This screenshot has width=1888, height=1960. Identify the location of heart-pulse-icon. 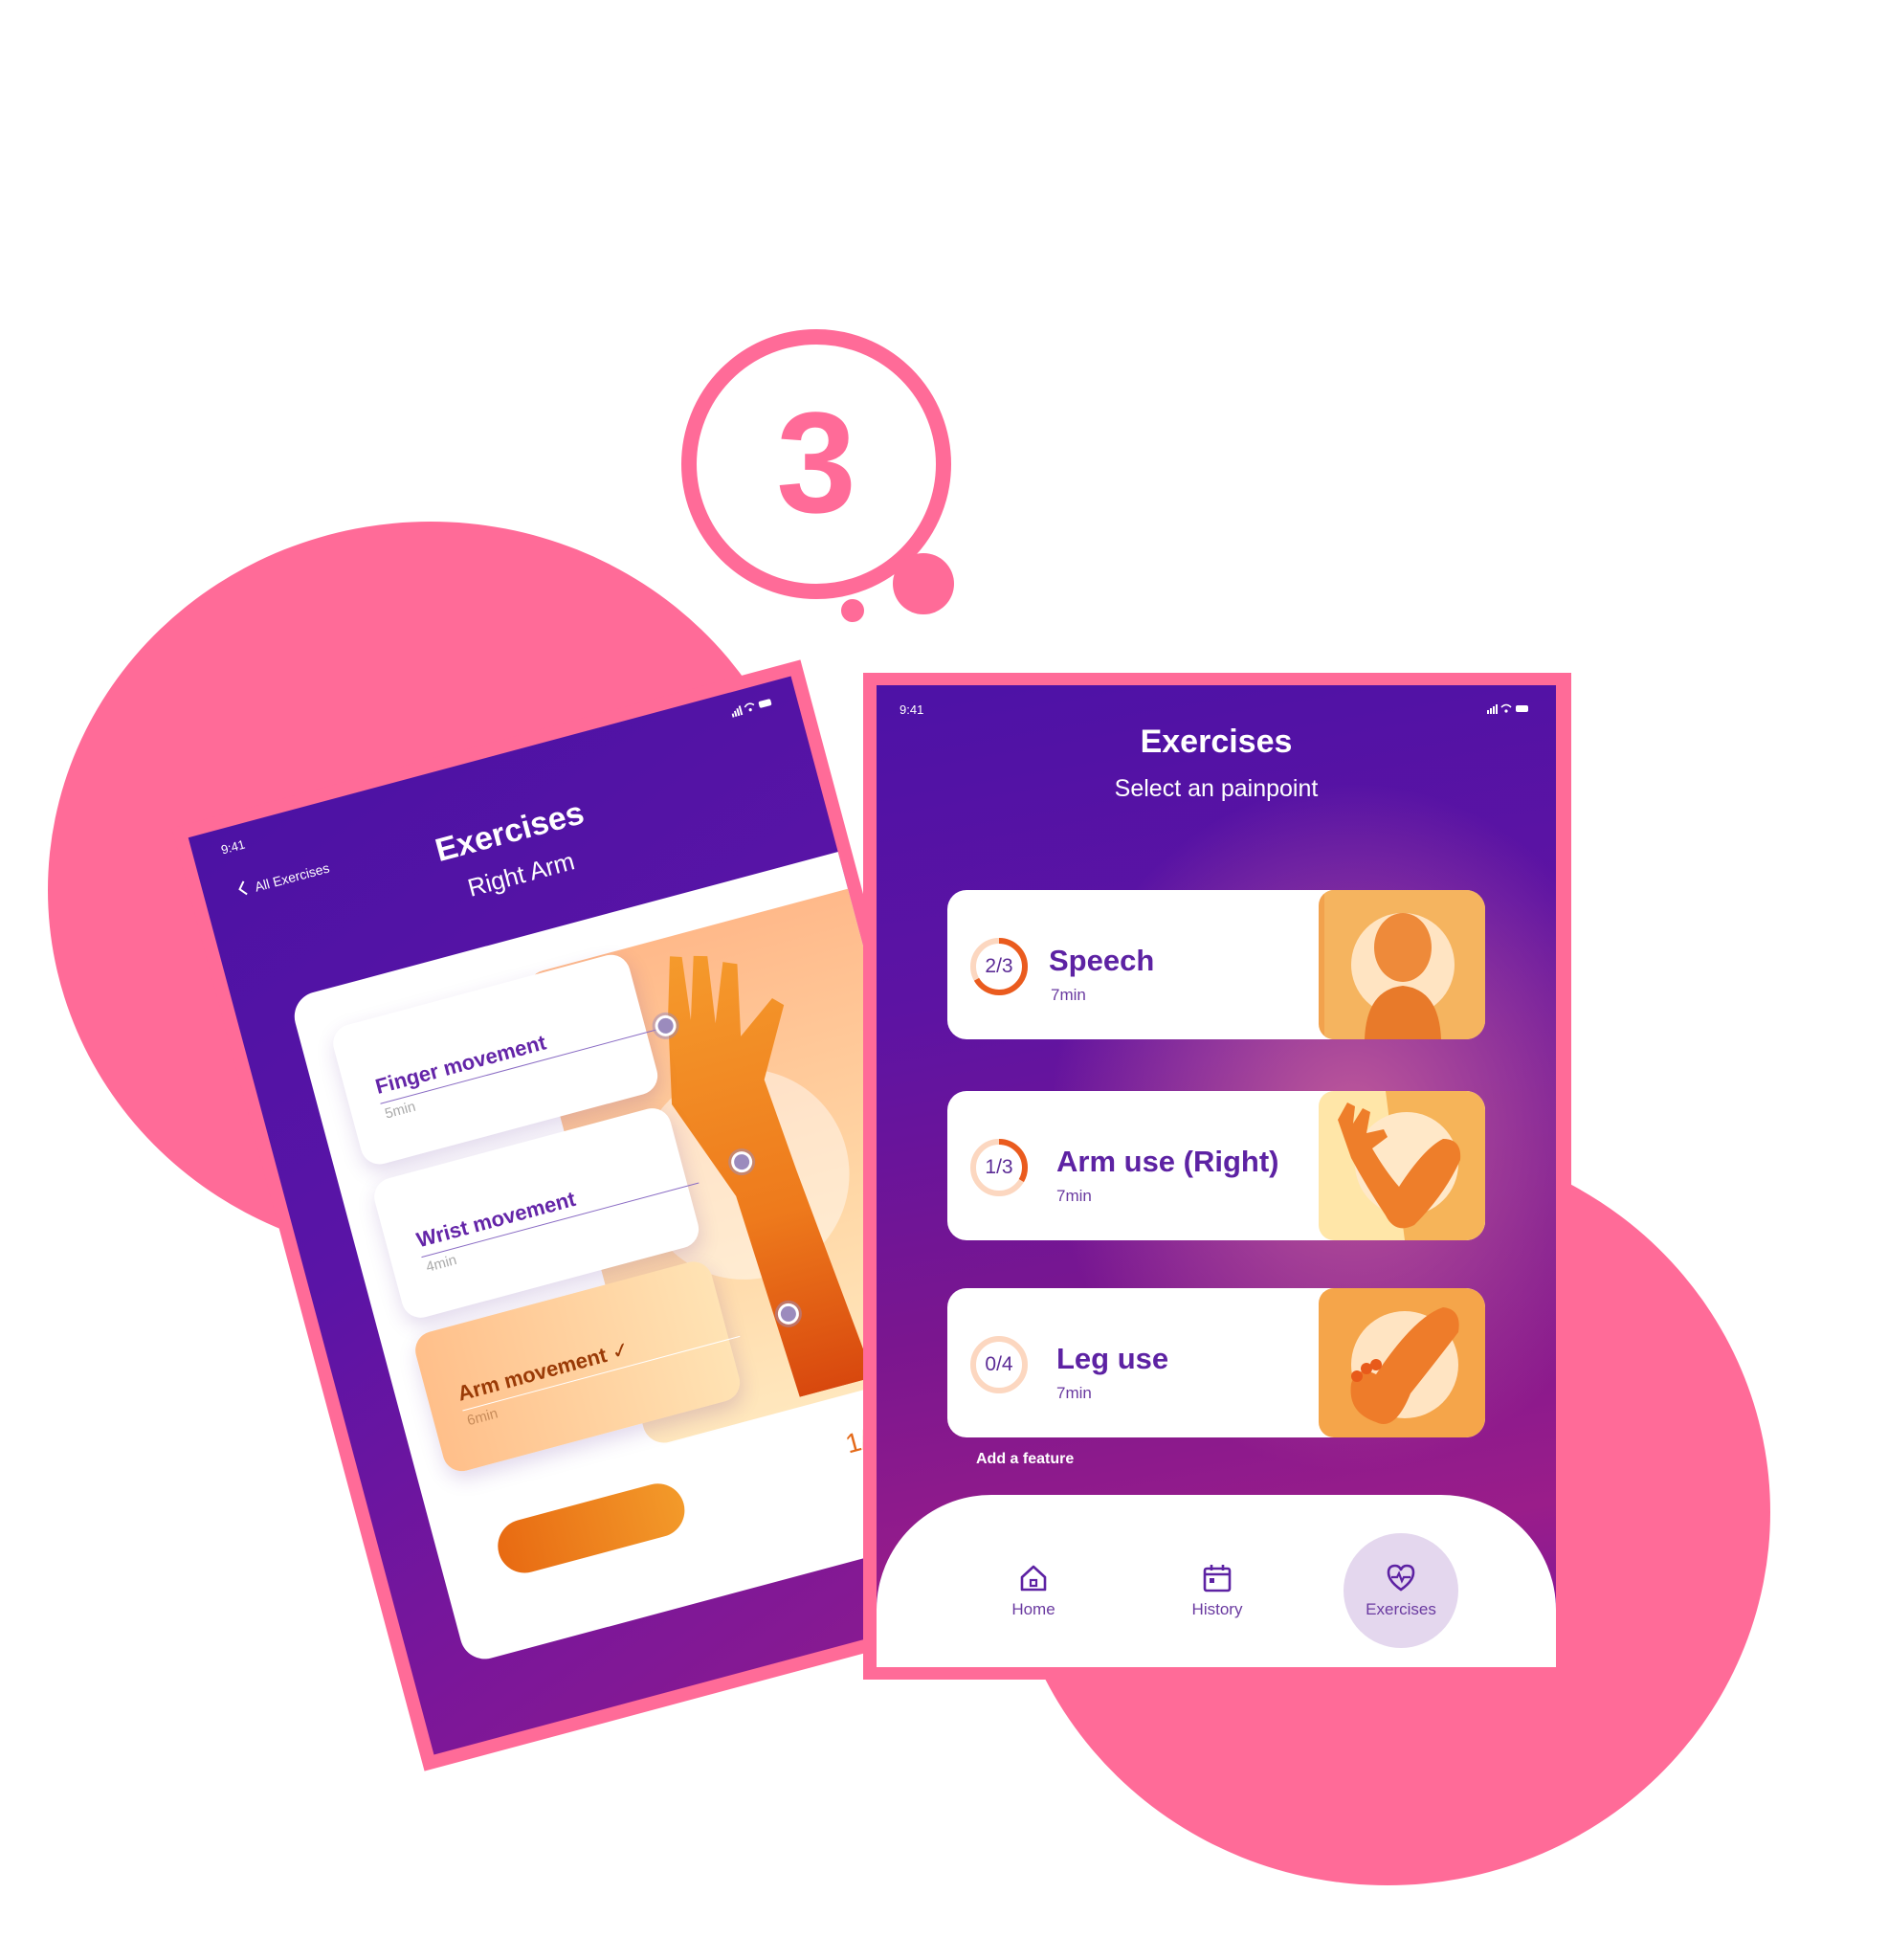
(1401, 1578).